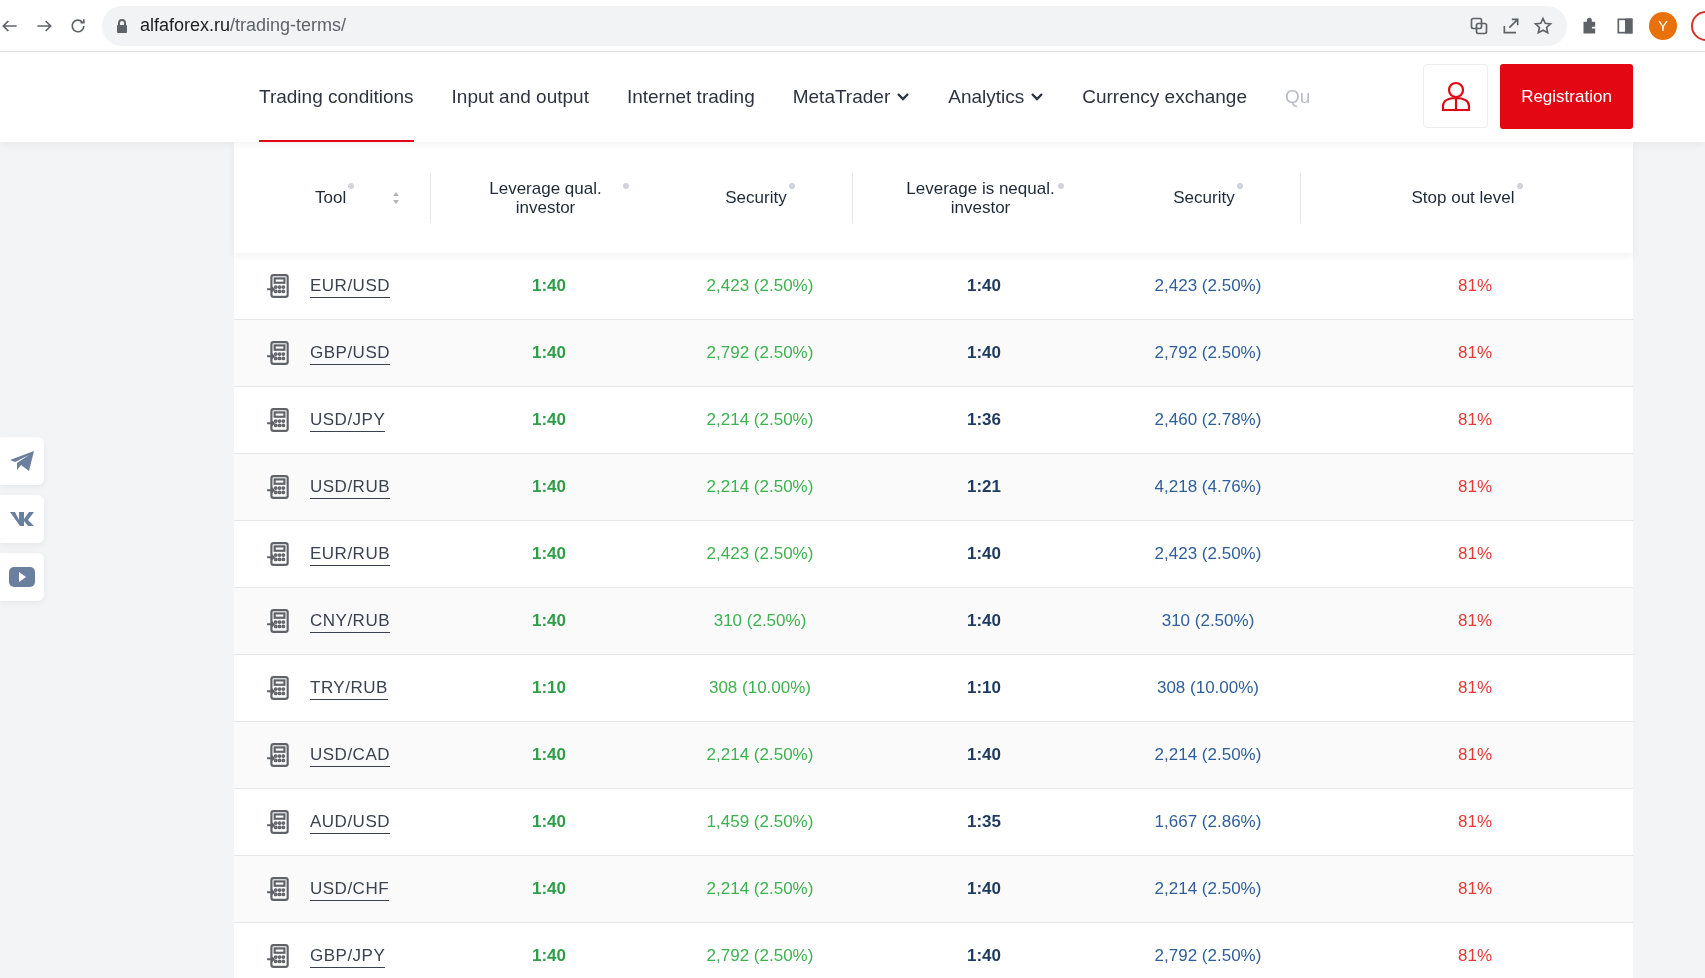 The height and width of the screenshot is (978, 1705). Describe the element at coordinates (690, 97) in the screenshot. I see `nav-tab: Internet trading` at that location.